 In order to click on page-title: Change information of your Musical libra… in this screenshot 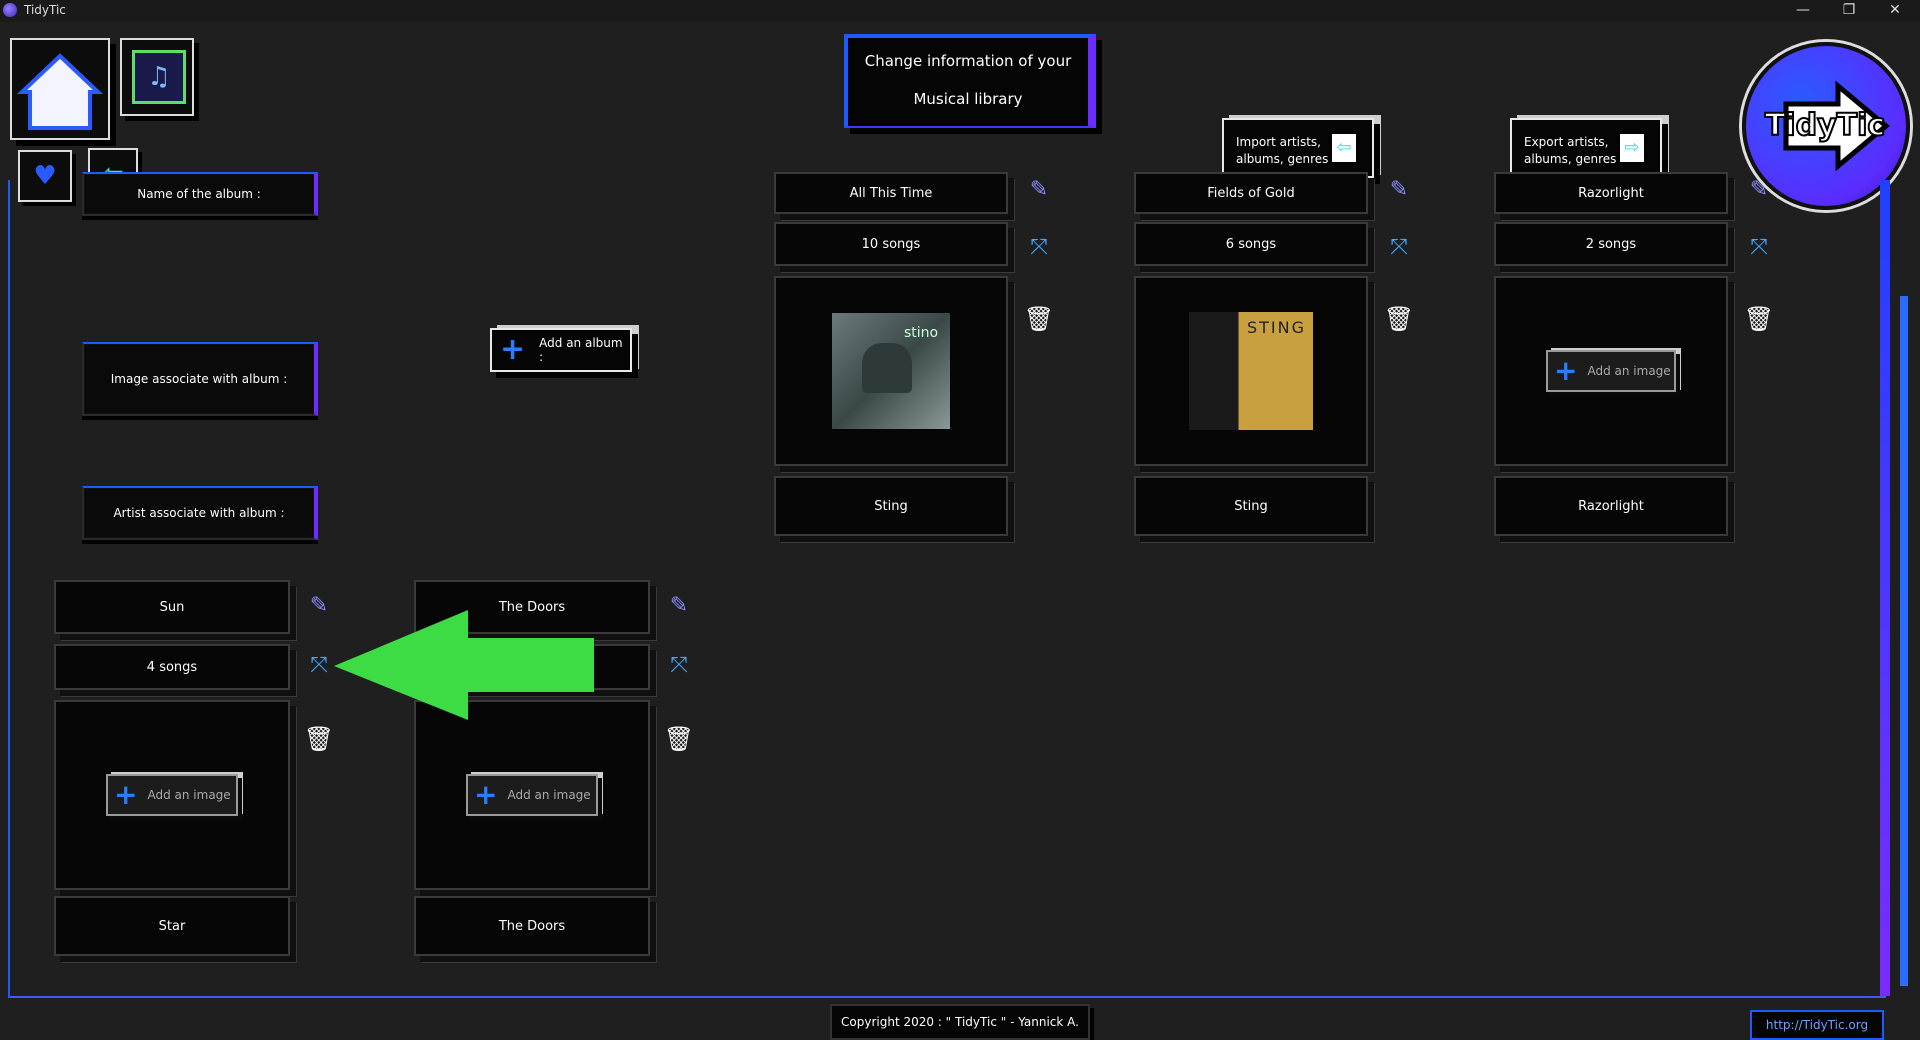, I will do `click(970, 81)`.